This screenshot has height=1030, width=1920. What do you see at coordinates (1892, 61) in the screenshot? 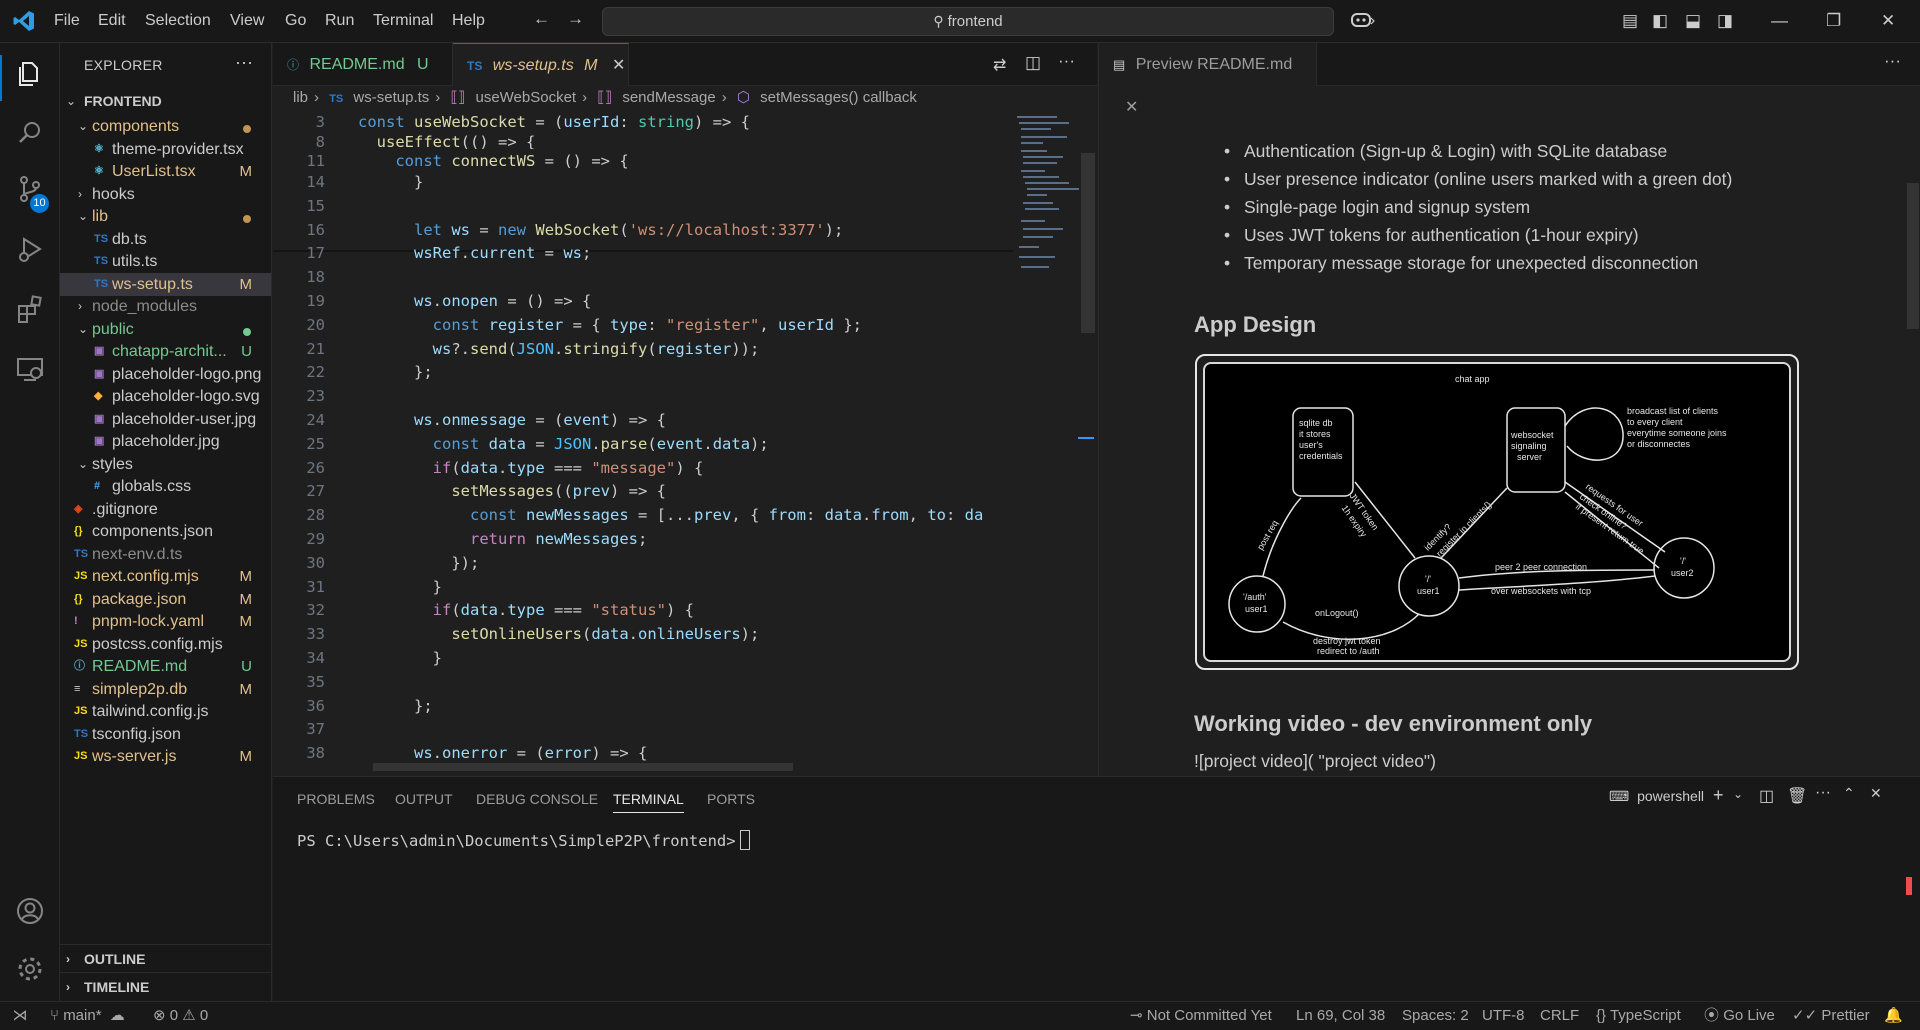
I see `preview-more-icon: ···` at bounding box center [1892, 61].